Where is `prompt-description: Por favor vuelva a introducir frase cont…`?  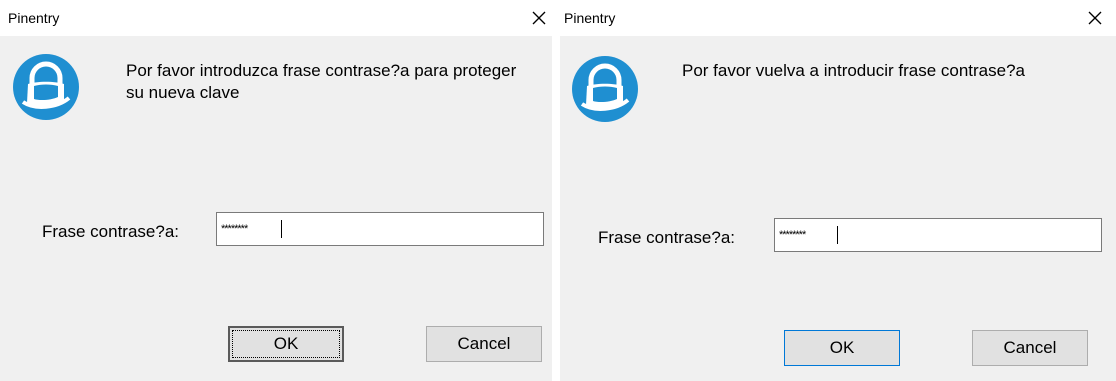
prompt-description: Por favor vuelva a introducir frase cont… is located at coordinates (854, 70).